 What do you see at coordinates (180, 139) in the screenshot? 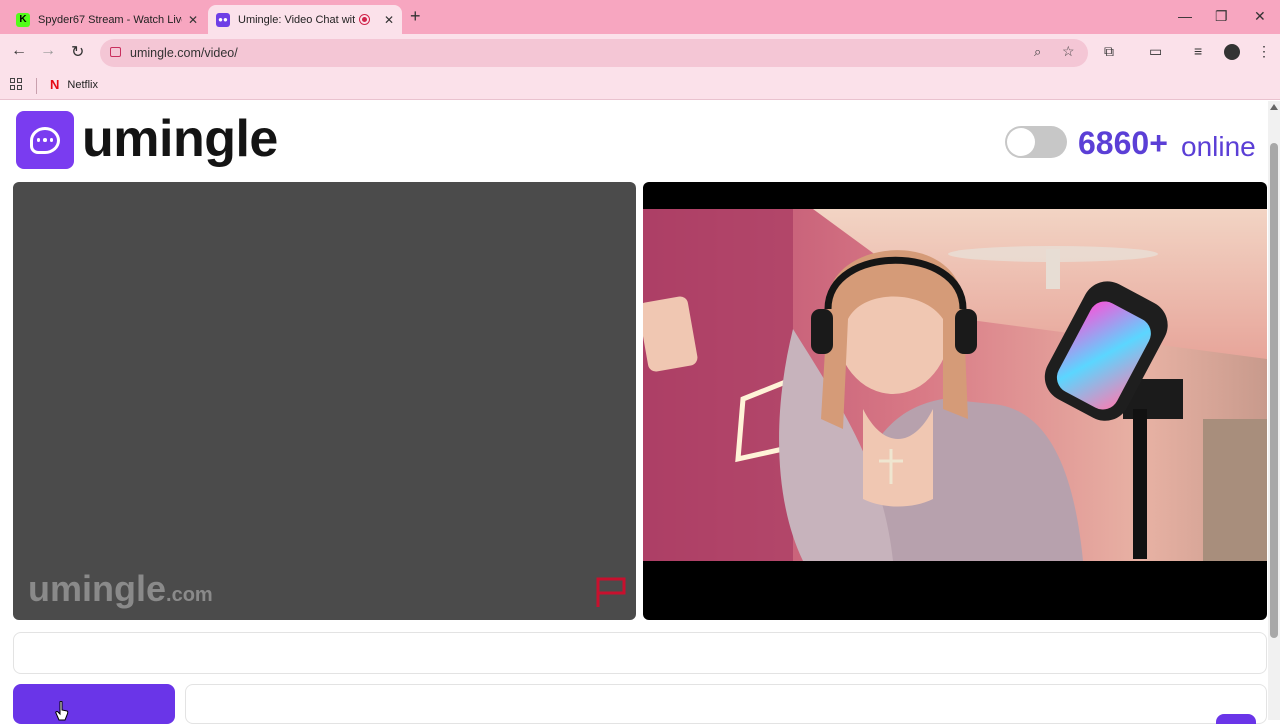
I see `site-logo-text: umingle` at bounding box center [180, 139].